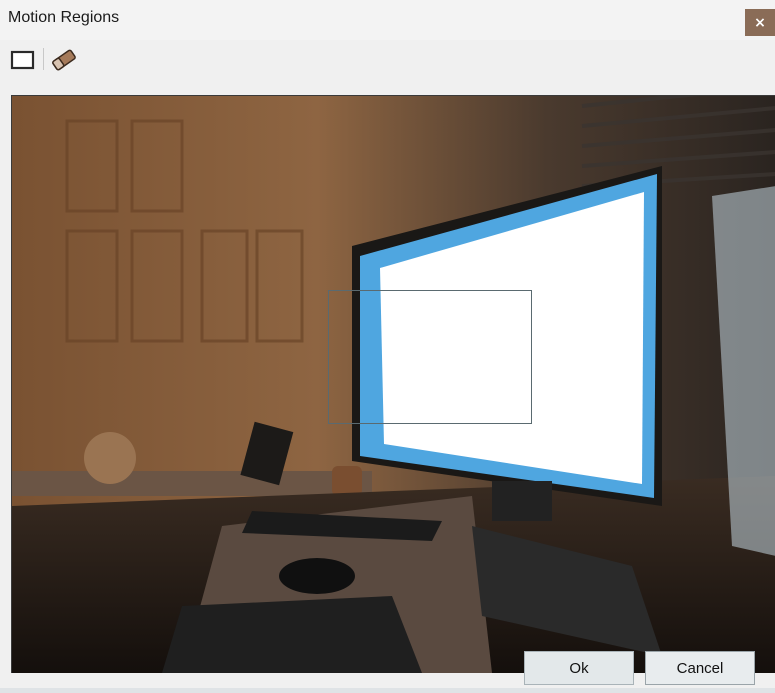 Image resolution: width=775 pixels, height=693 pixels. I want to click on toolbar, so click(387, 59).